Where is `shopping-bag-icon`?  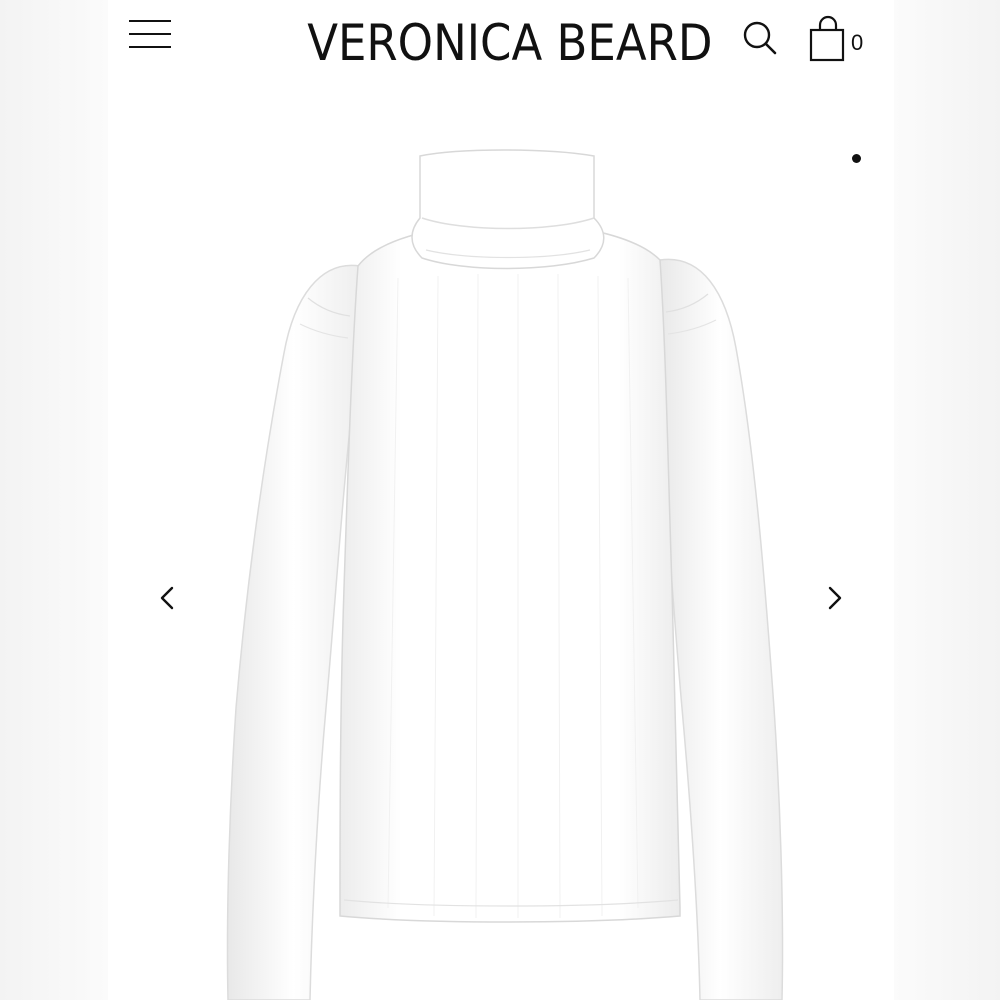 shopping-bag-icon is located at coordinates (827, 38).